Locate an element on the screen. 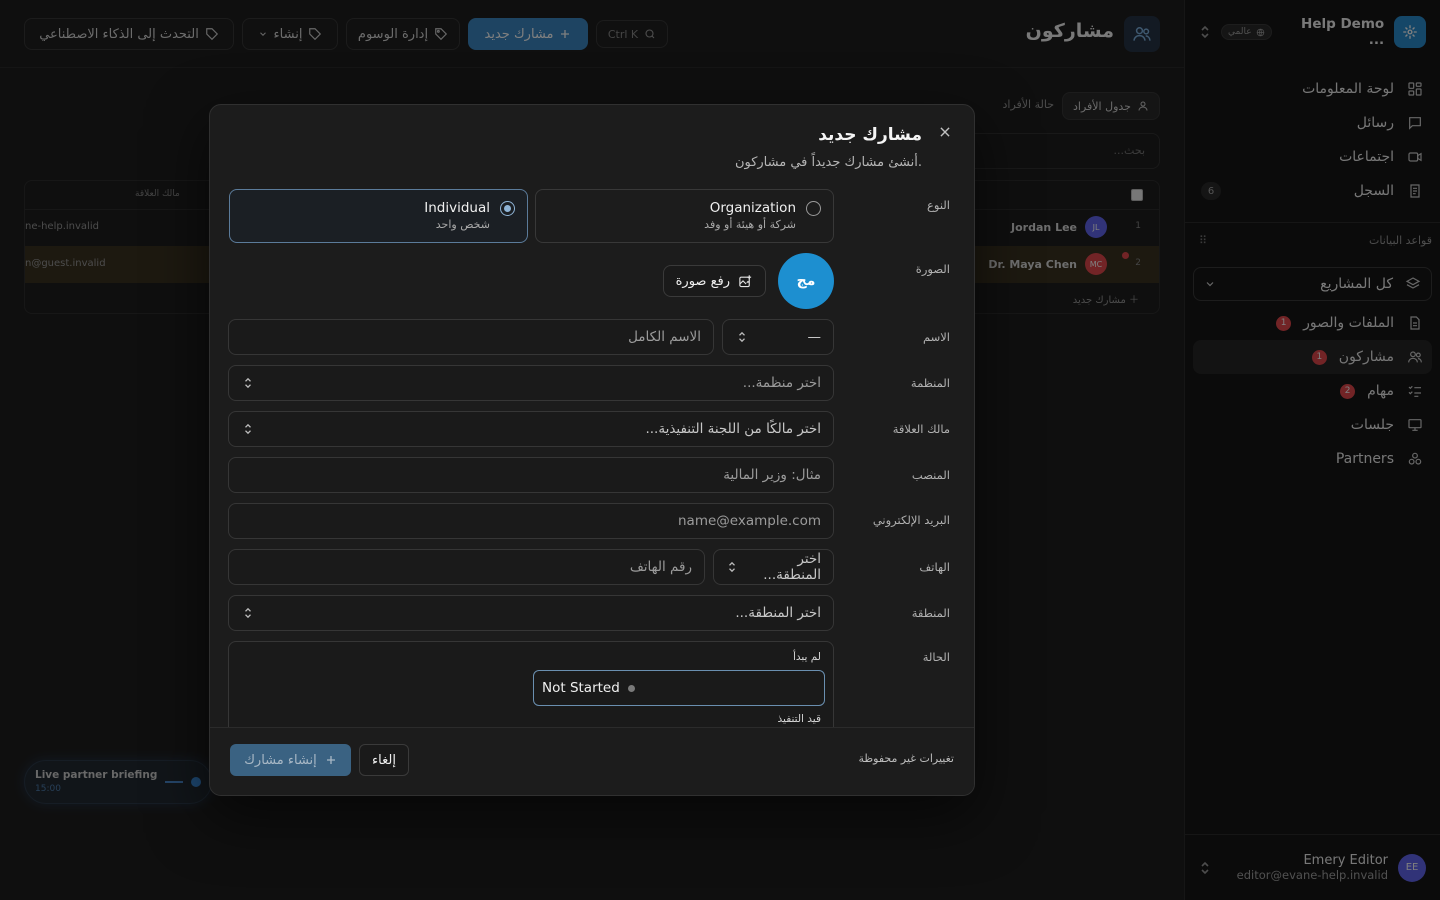  photo-label: الصورة is located at coordinates (932, 269).